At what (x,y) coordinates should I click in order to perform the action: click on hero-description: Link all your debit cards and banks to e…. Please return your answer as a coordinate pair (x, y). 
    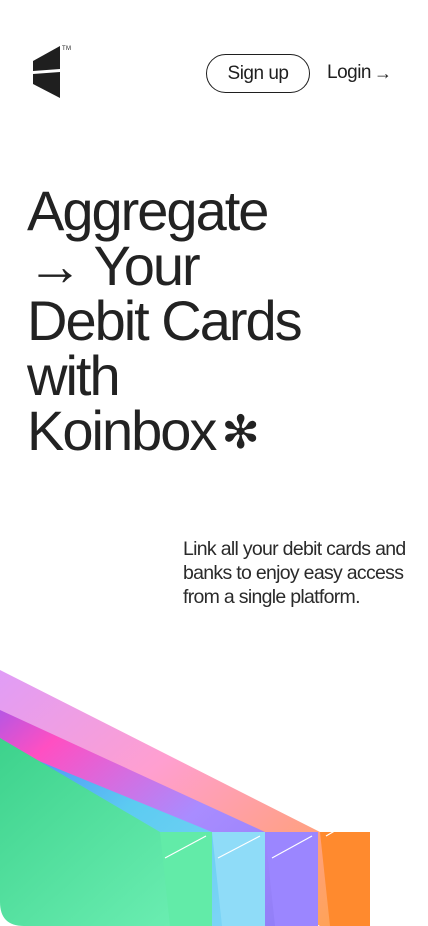
    Looking at the image, I should click on (294, 573).